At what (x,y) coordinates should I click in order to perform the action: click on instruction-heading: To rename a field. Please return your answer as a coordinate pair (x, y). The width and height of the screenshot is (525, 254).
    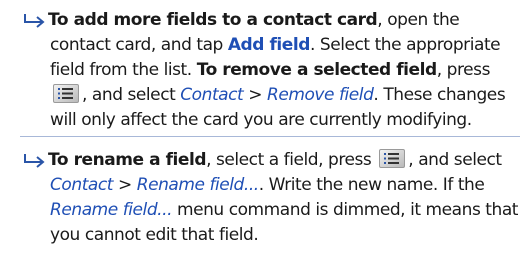
    Looking at the image, I should click on (127, 160).